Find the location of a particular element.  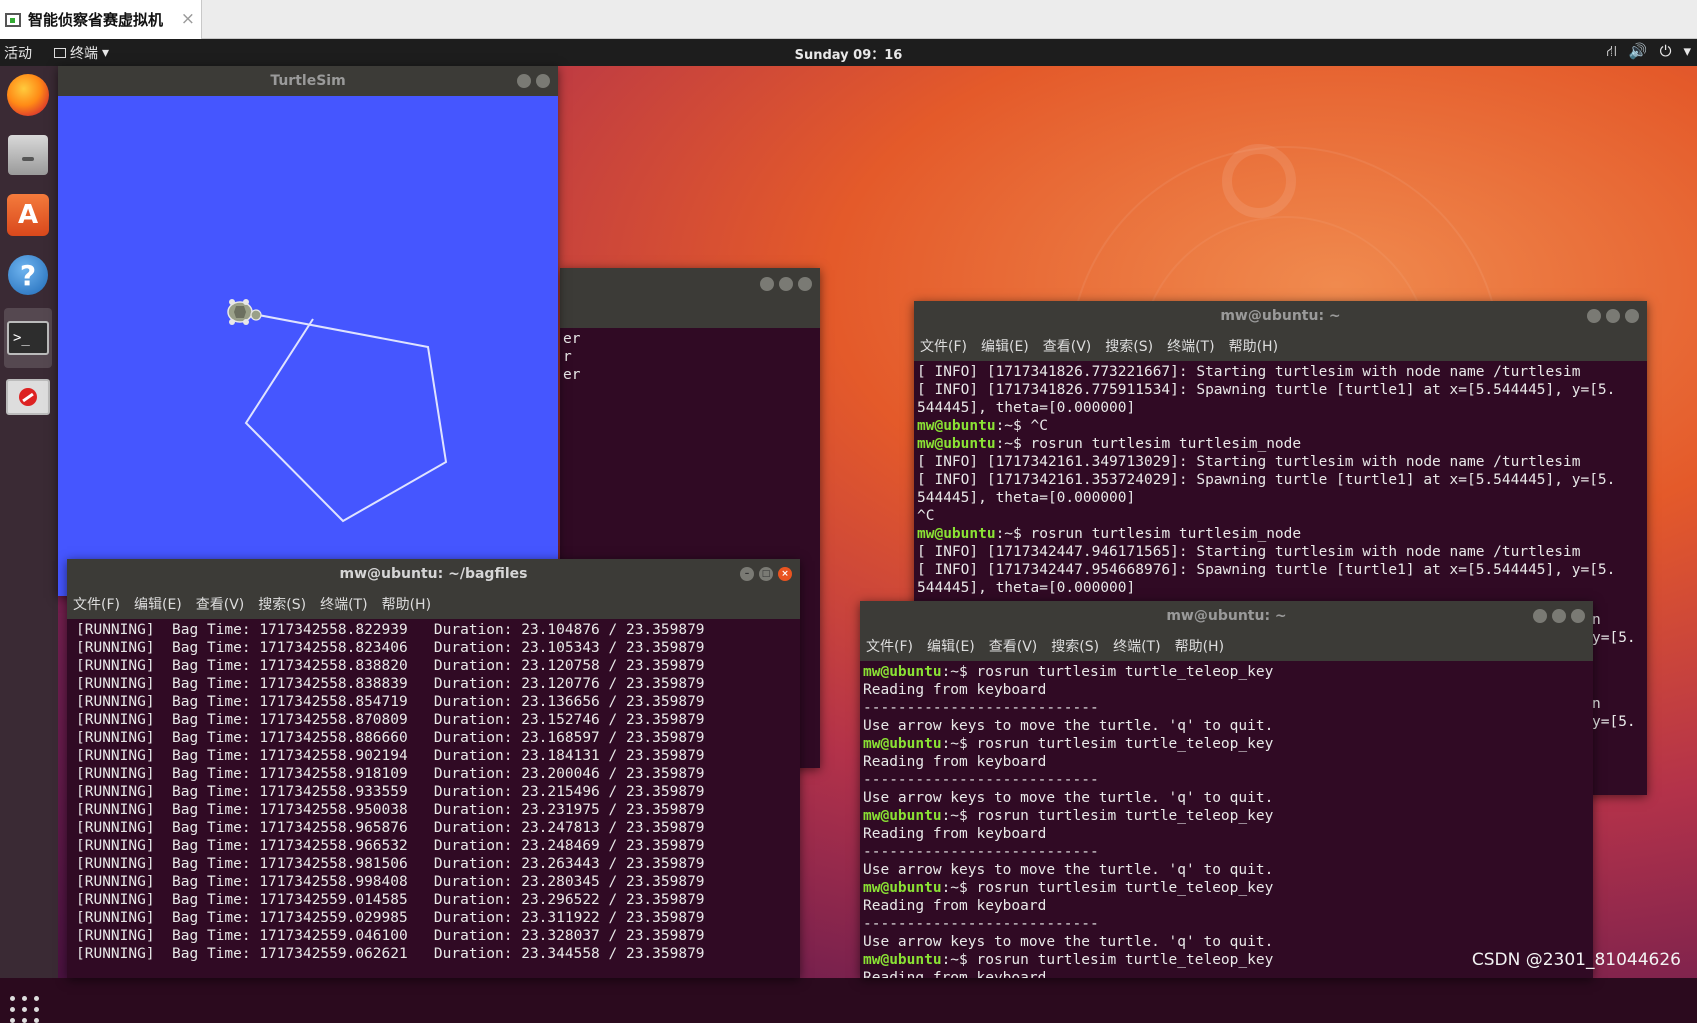

clock: Sunday 09：16 is located at coordinates (848, 53).